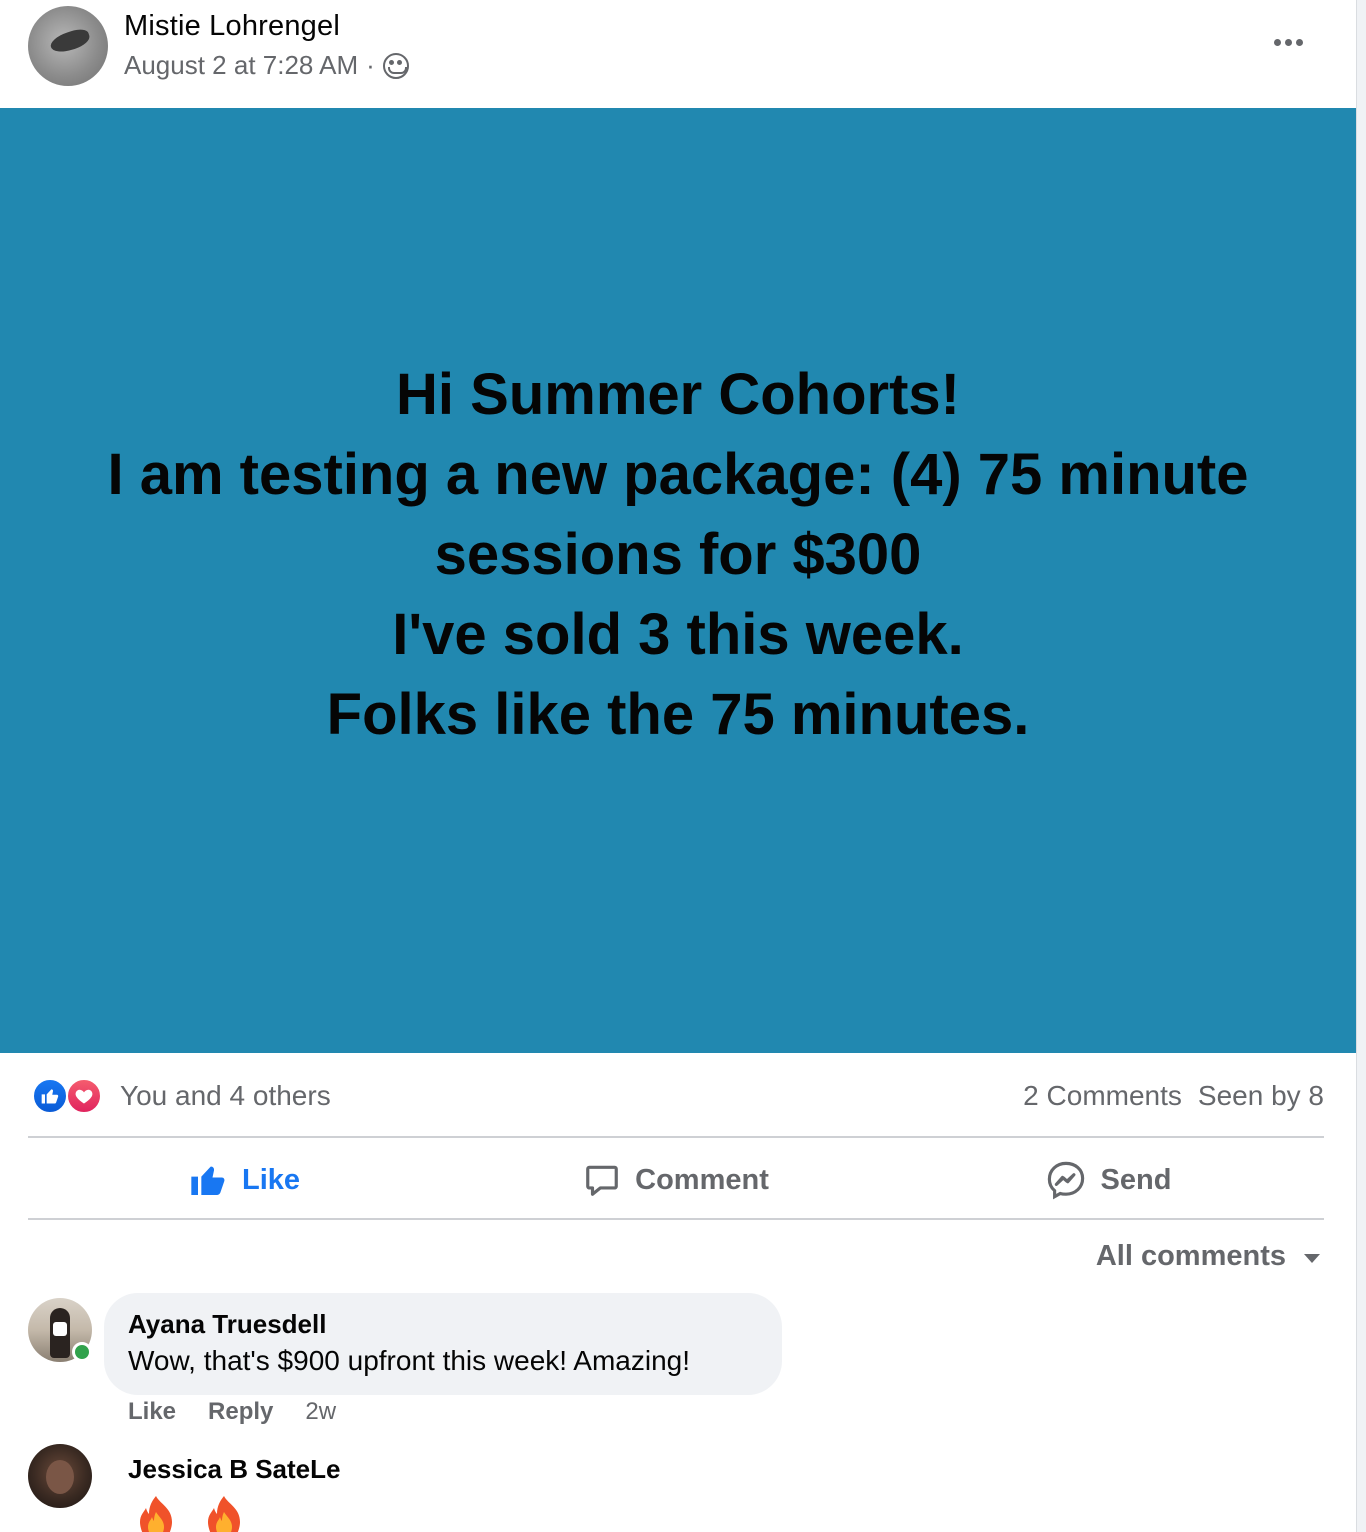  I want to click on reactions-bar: You and 4 others 2 Comments Seen by 8, so click(676, 1096).